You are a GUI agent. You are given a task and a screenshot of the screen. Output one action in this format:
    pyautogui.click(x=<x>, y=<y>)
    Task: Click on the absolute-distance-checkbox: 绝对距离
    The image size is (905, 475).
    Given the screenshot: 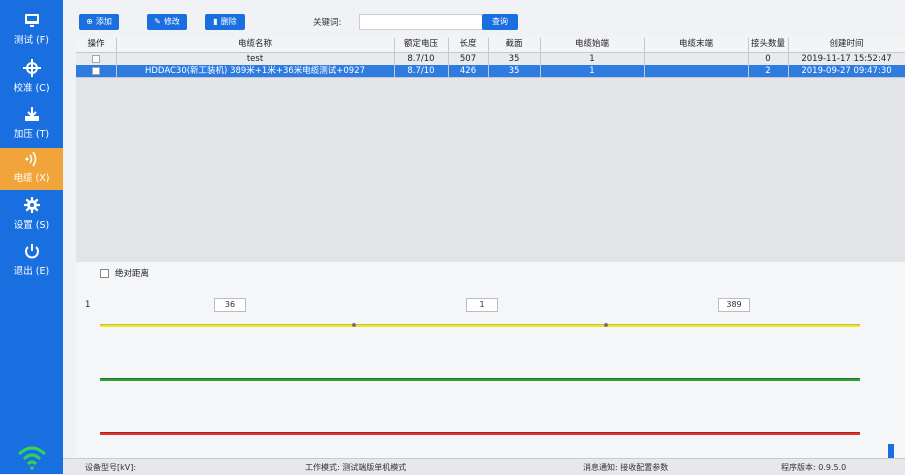 What is the action you would take?
    pyautogui.click(x=124, y=273)
    